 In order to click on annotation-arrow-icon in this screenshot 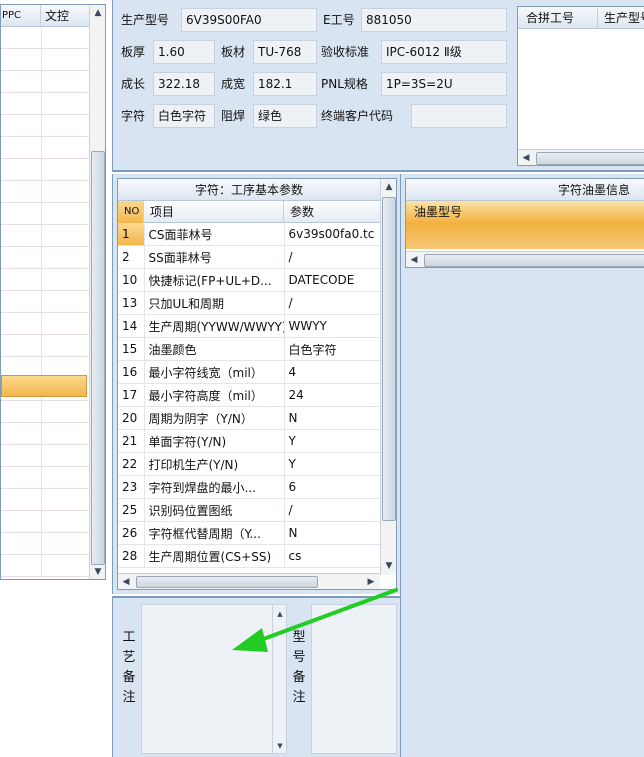, I will do `click(315, 620)`.